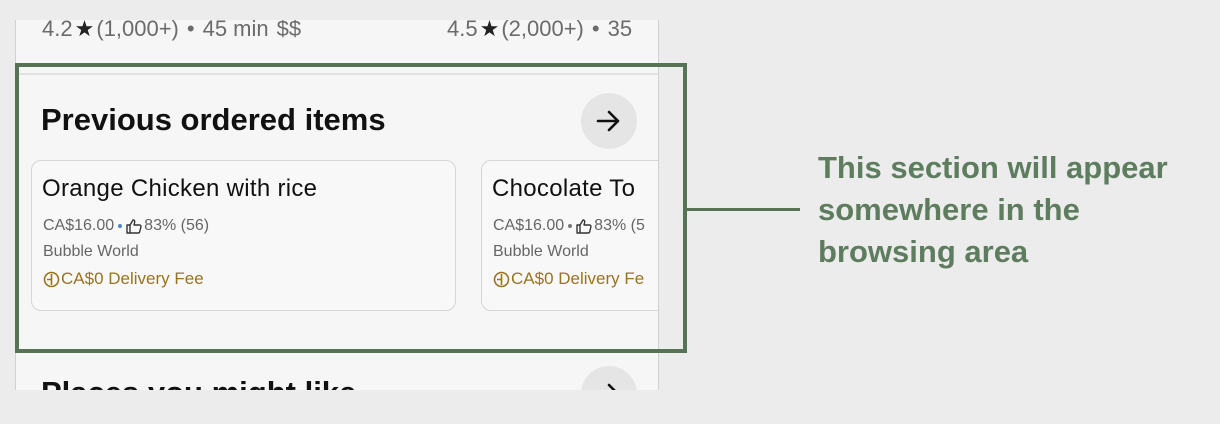  Describe the element at coordinates (198, 382) in the screenshot. I see `places-you-might-like-title: Places you might like` at that location.